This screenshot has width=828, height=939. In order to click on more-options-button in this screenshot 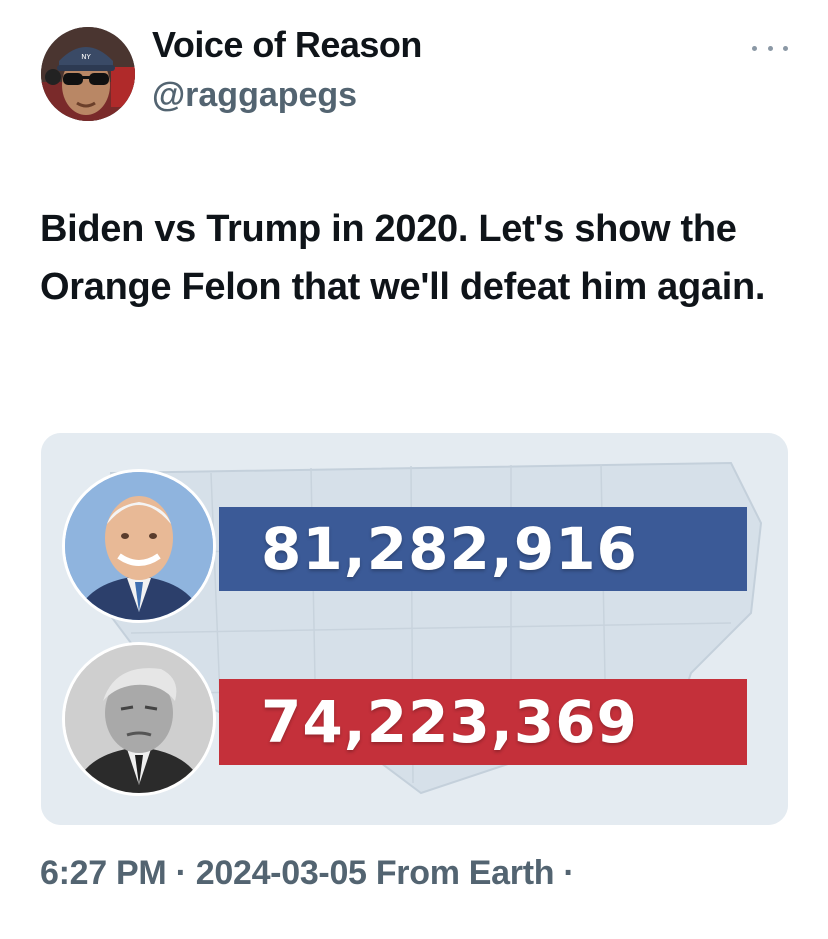, I will do `click(770, 48)`.